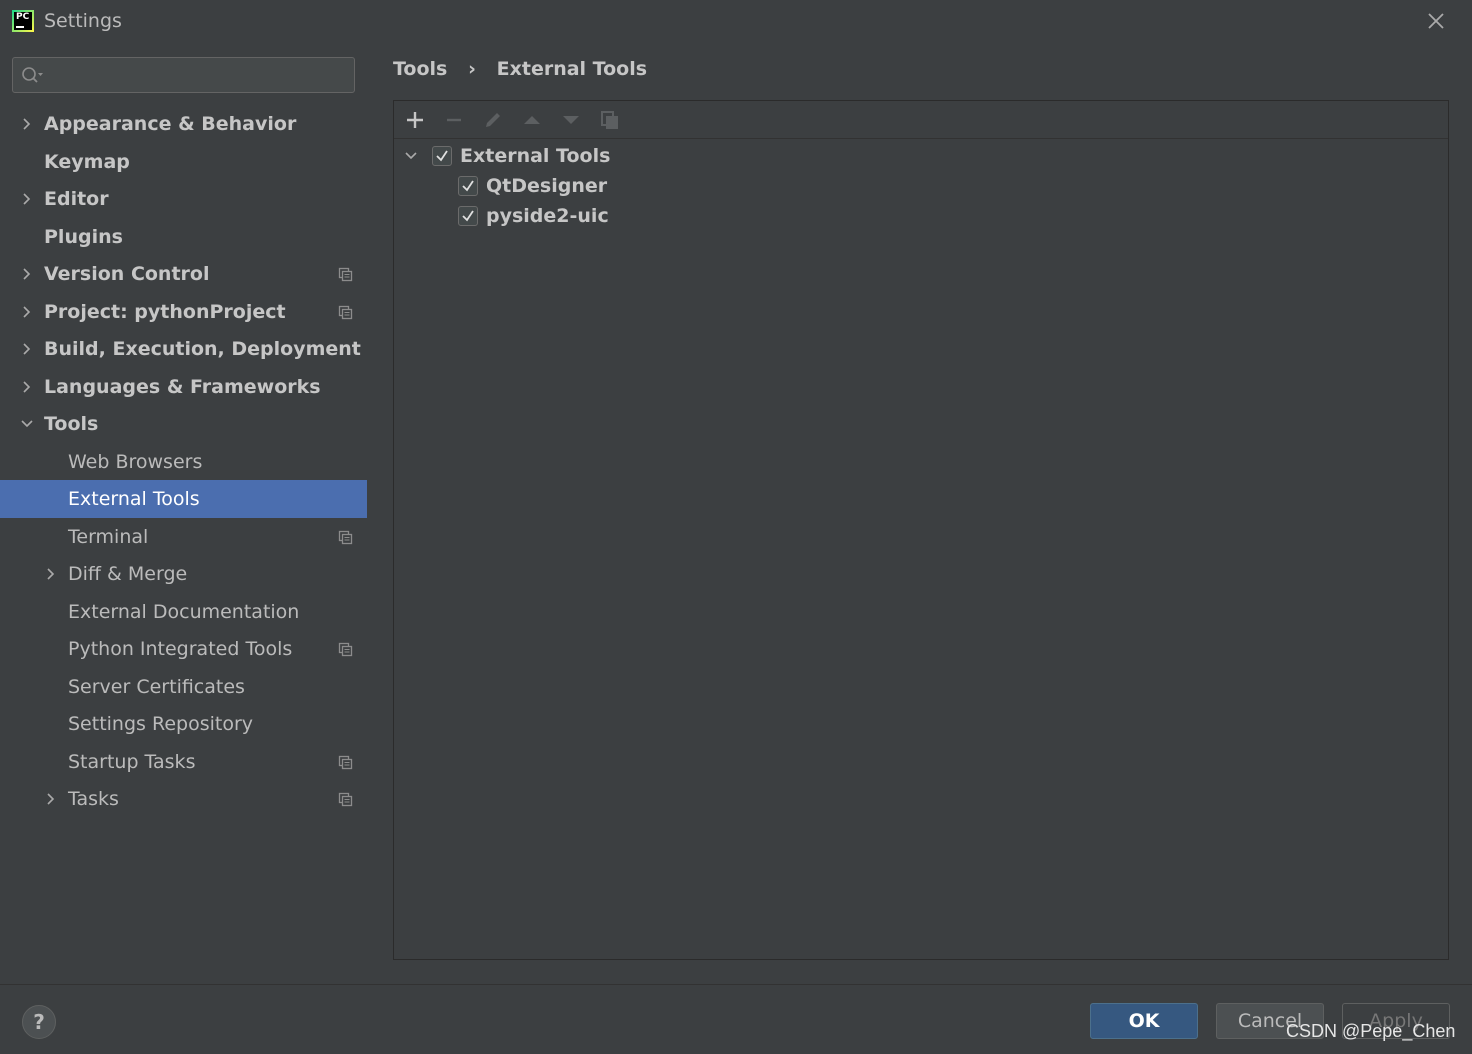 The image size is (1472, 1054). Describe the element at coordinates (736, 1019) in the screenshot. I see `dialog-footer: ? OK Cancel Apply` at that location.